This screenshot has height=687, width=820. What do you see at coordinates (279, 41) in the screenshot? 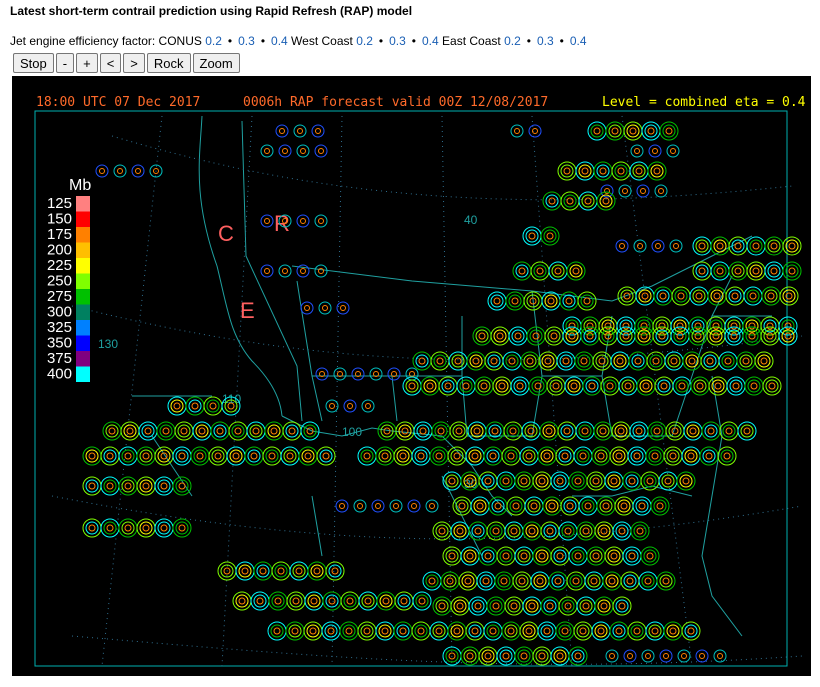
I see `conus-0-4-link: 0.4` at bounding box center [279, 41].